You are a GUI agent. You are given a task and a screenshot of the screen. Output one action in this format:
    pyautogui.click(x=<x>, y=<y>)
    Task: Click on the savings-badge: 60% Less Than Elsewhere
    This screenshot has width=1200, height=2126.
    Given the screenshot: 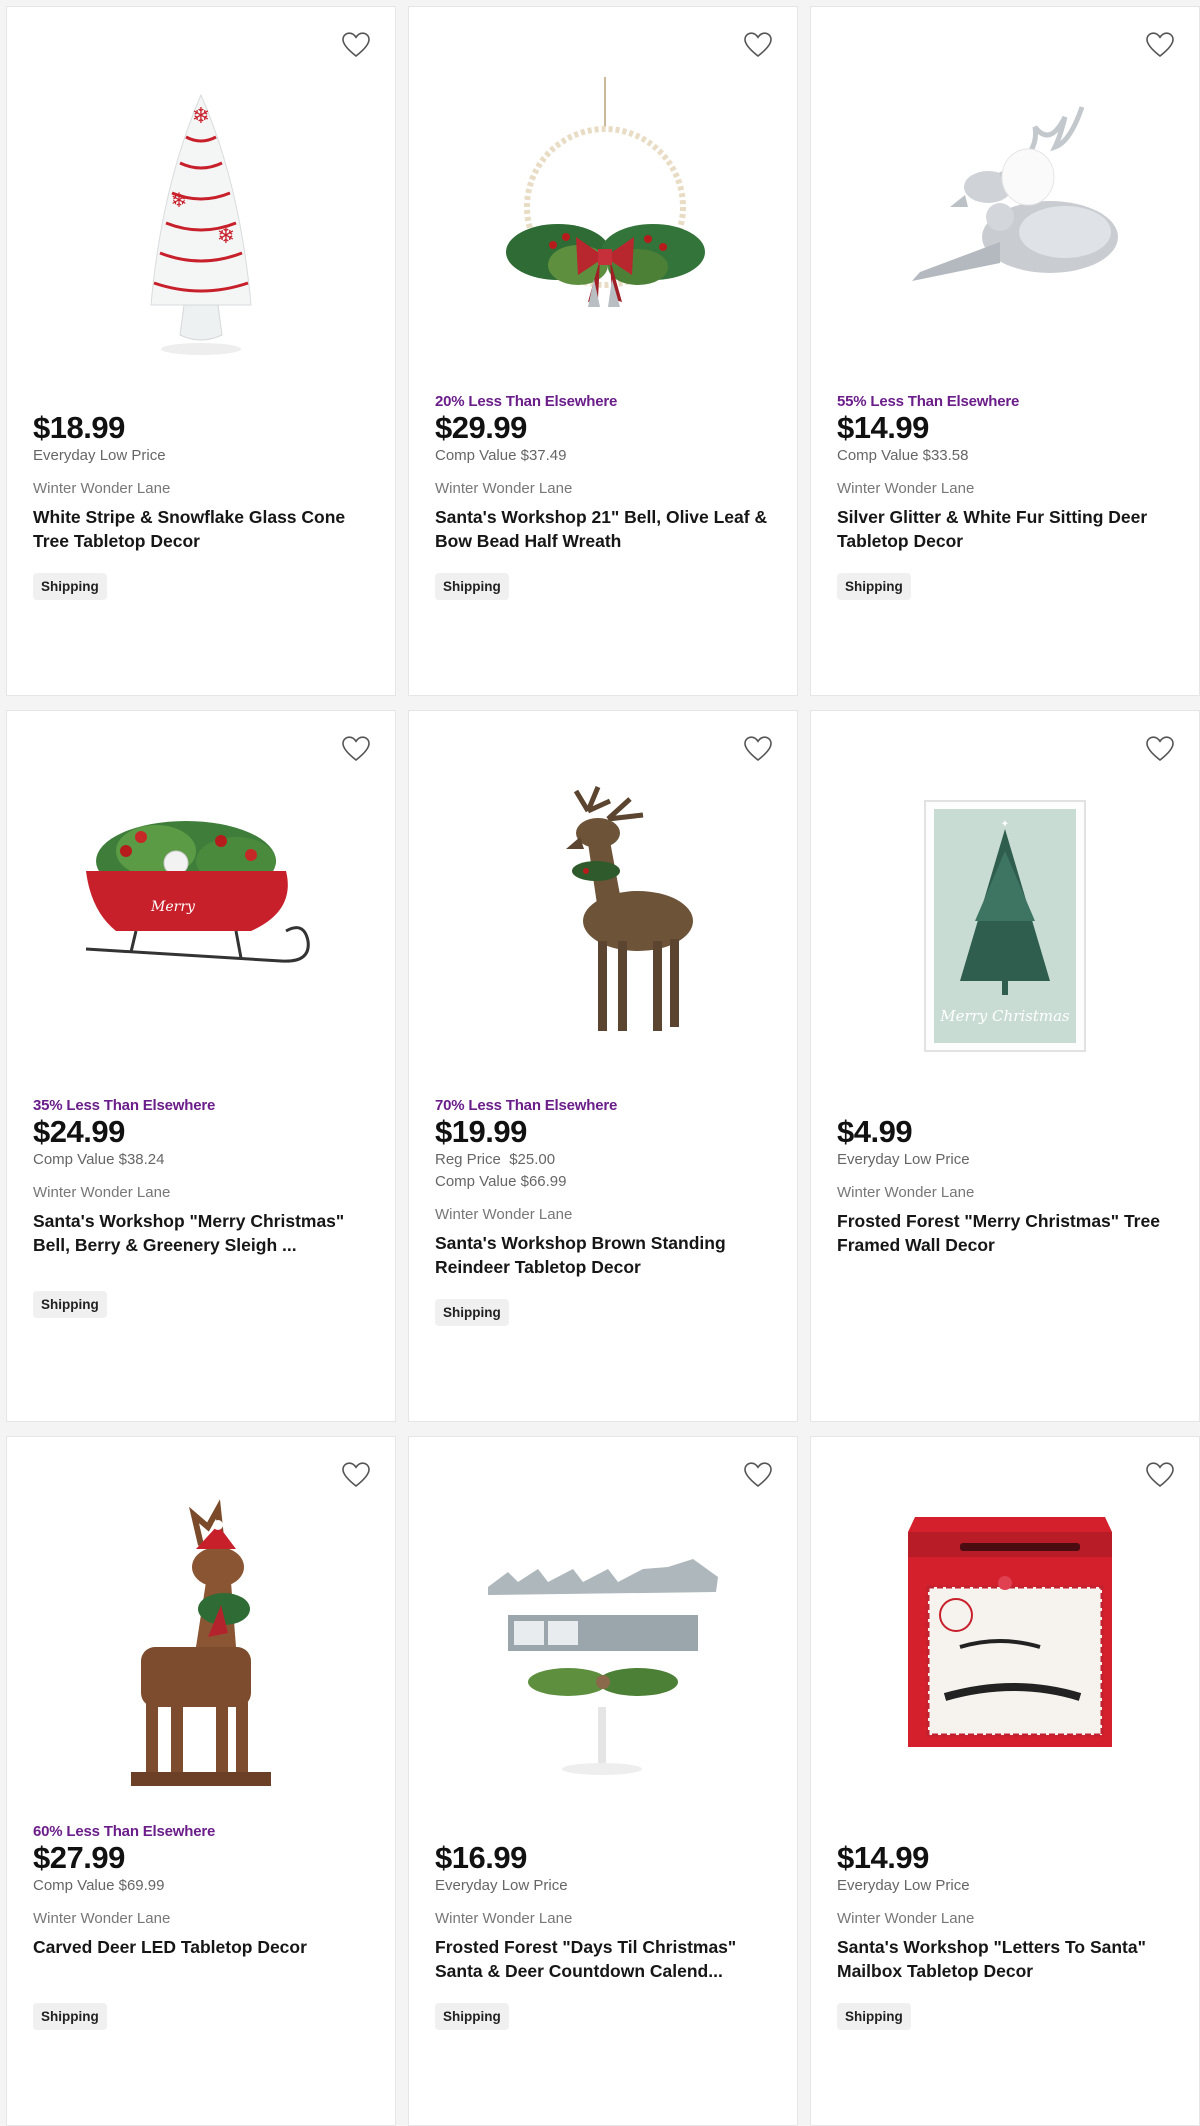 What is the action you would take?
    pyautogui.click(x=124, y=1831)
    